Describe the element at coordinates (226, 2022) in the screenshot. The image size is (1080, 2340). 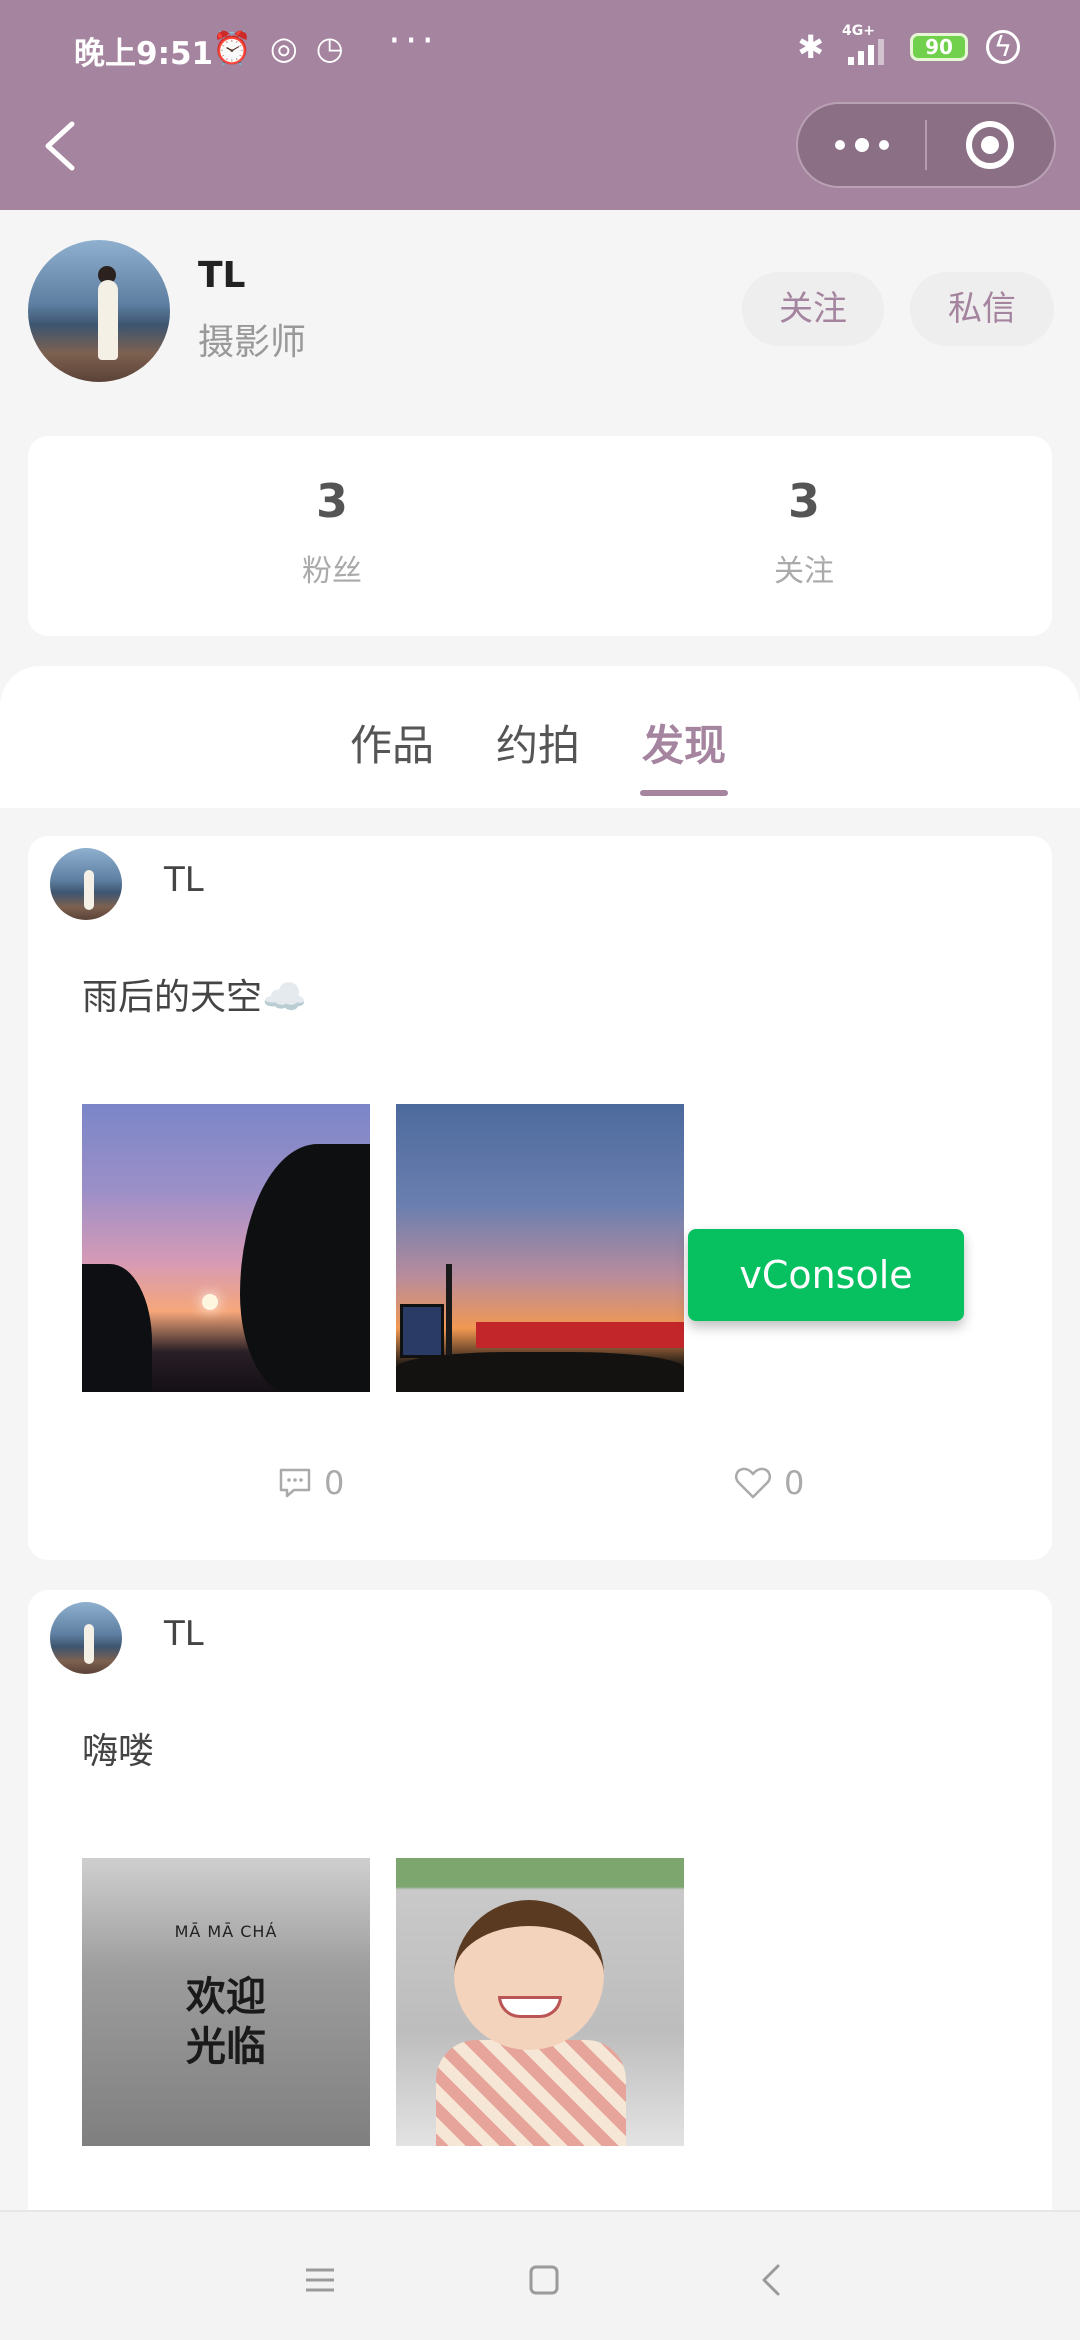
I see `photo-sign-text: 欢迎 光临` at that location.